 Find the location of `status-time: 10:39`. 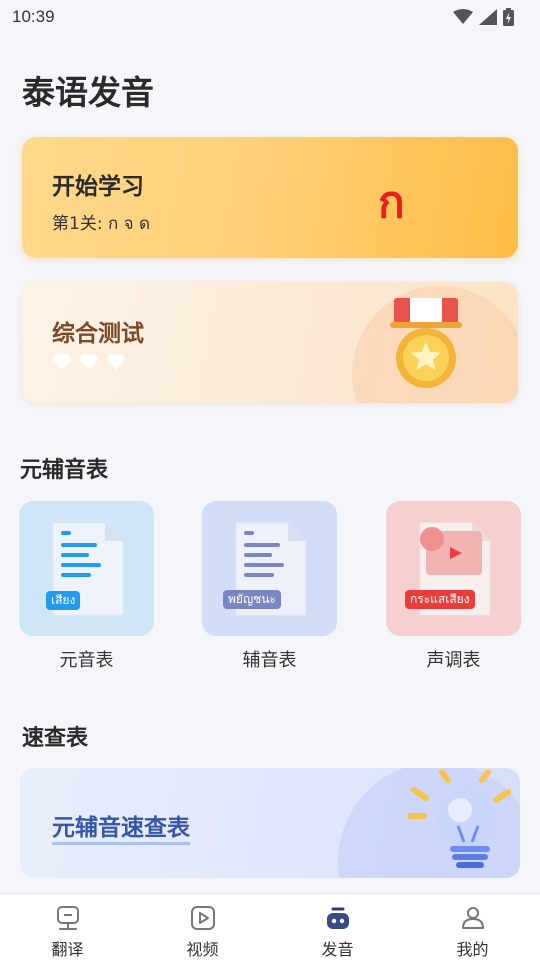

status-time: 10:39 is located at coordinates (33, 16).